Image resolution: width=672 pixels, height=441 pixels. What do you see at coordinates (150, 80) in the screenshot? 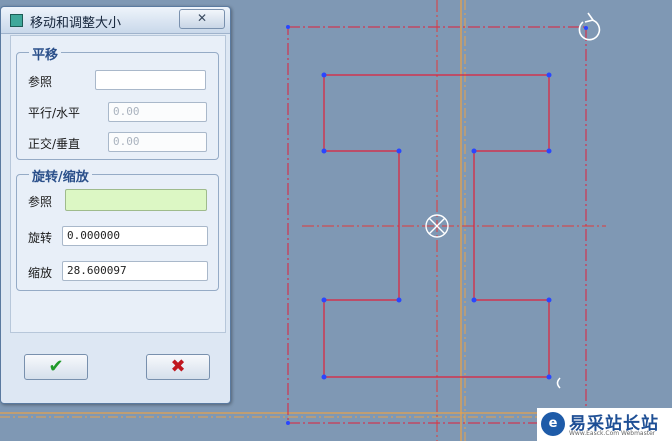
I see `translate-reference-field` at bounding box center [150, 80].